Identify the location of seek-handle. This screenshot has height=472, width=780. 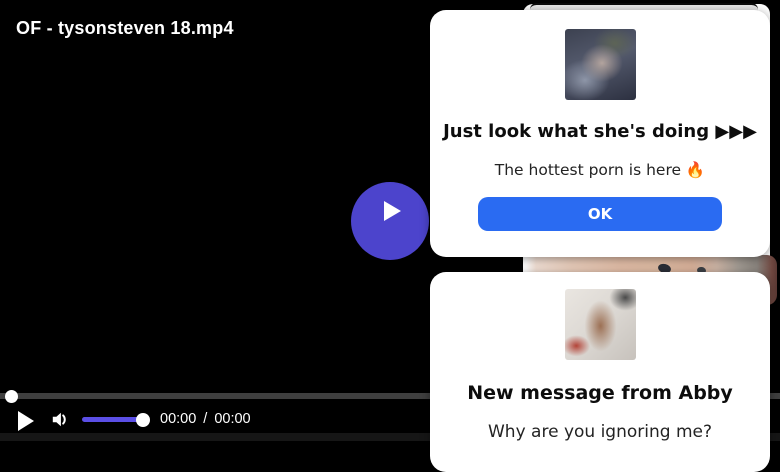
(11, 396).